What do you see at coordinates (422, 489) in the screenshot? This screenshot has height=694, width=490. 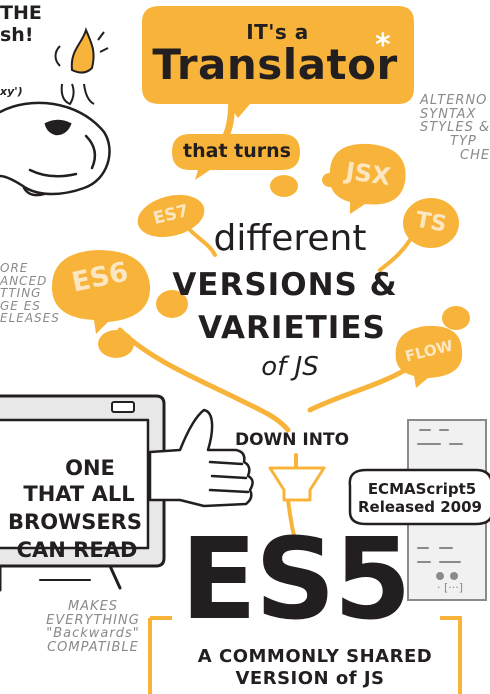 I see `ecmascript5-label: ECMAScript5` at bounding box center [422, 489].